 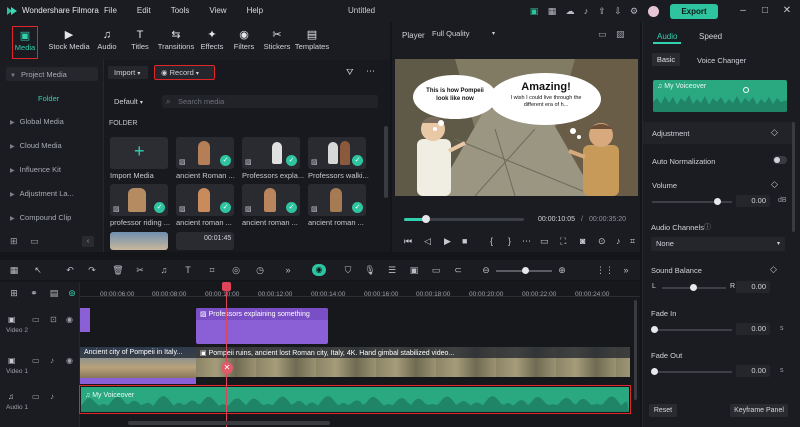 What do you see at coordinates (140, 270) in the screenshot?
I see `split-icon: ✂` at bounding box center [140, 270].